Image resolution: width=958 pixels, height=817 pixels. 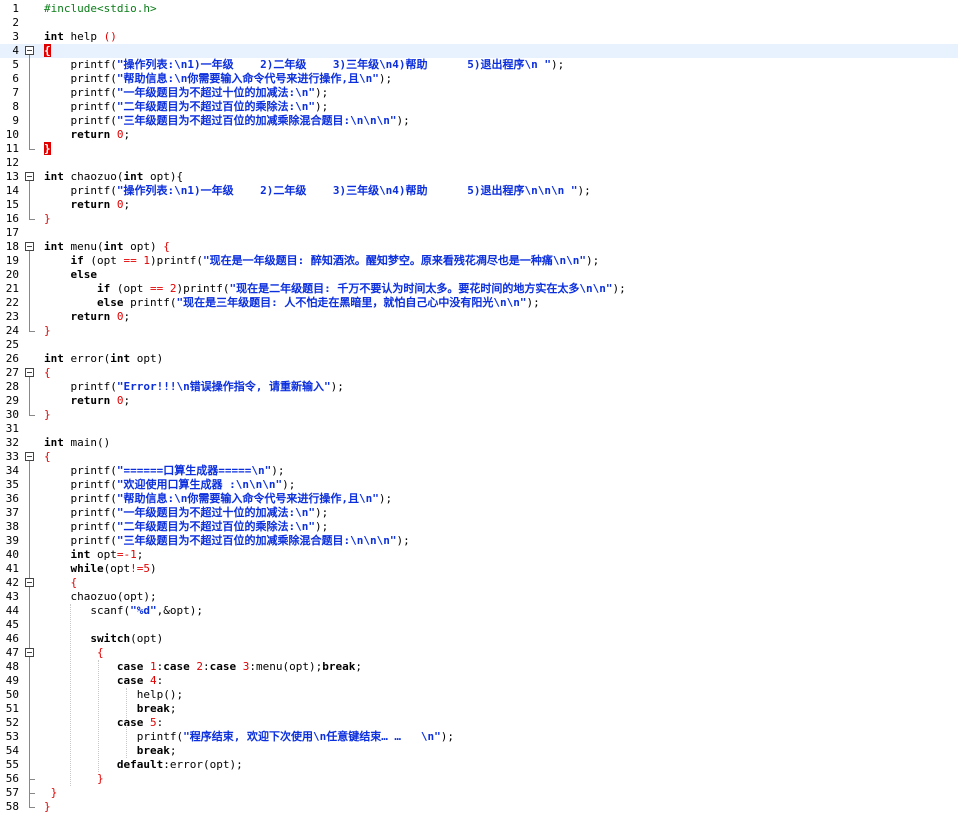 What do you see at coordinates (479, 583) in the screenshot?
I see `code-line: 42 {` at bounding box center [479, 583].